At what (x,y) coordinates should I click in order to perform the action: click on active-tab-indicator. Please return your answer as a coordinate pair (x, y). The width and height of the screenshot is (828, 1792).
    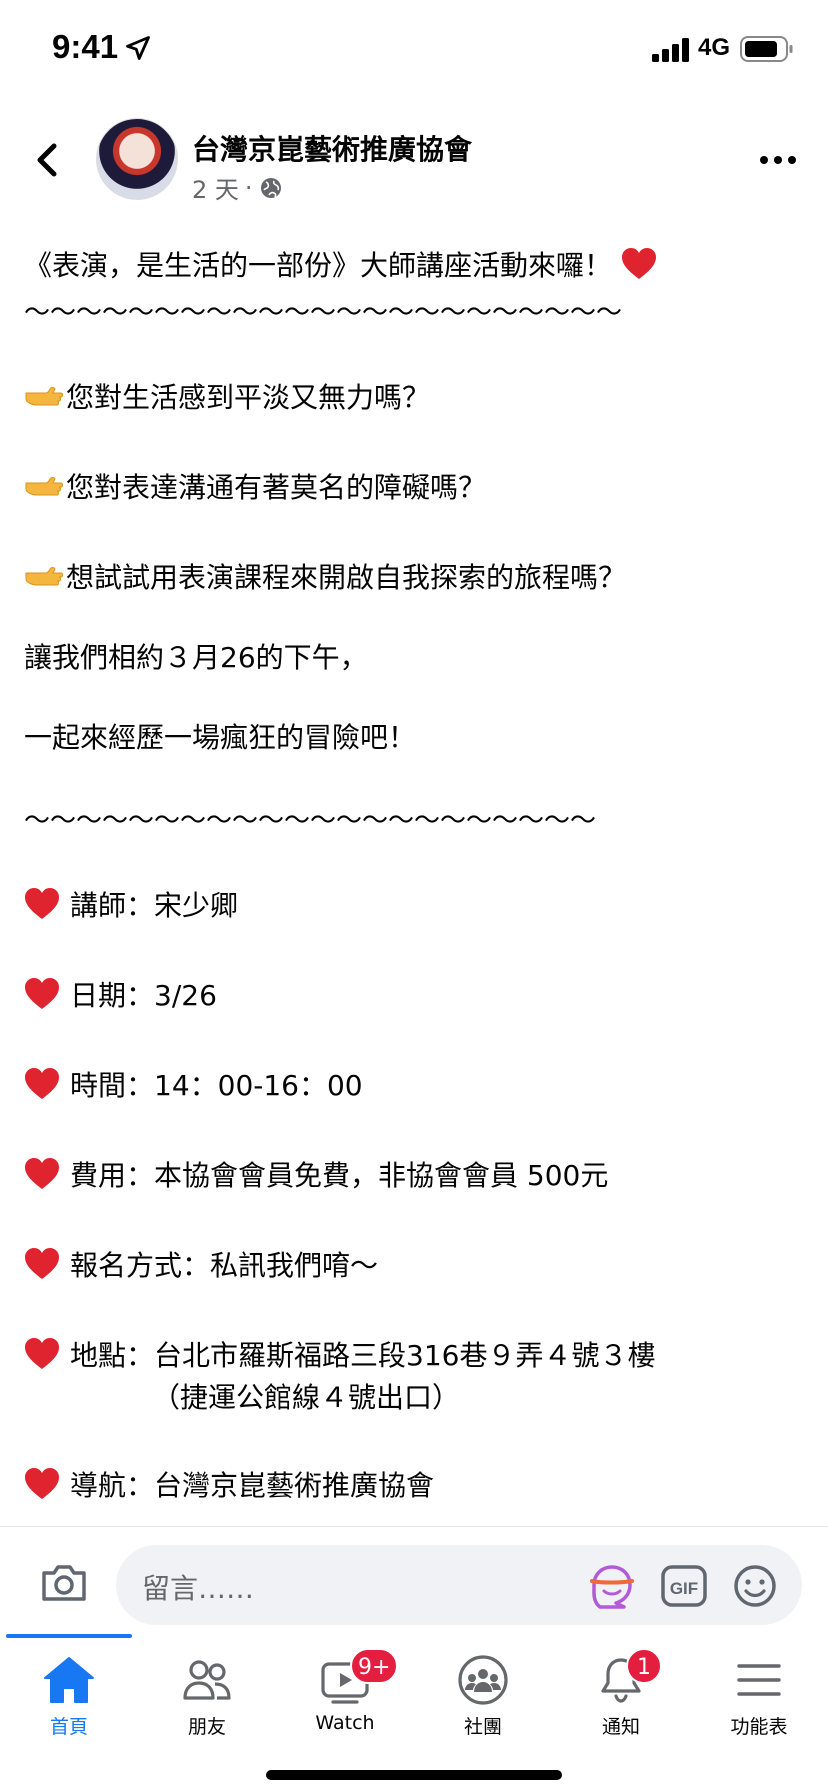
    Looking at the image, I should click on (69, 1636).